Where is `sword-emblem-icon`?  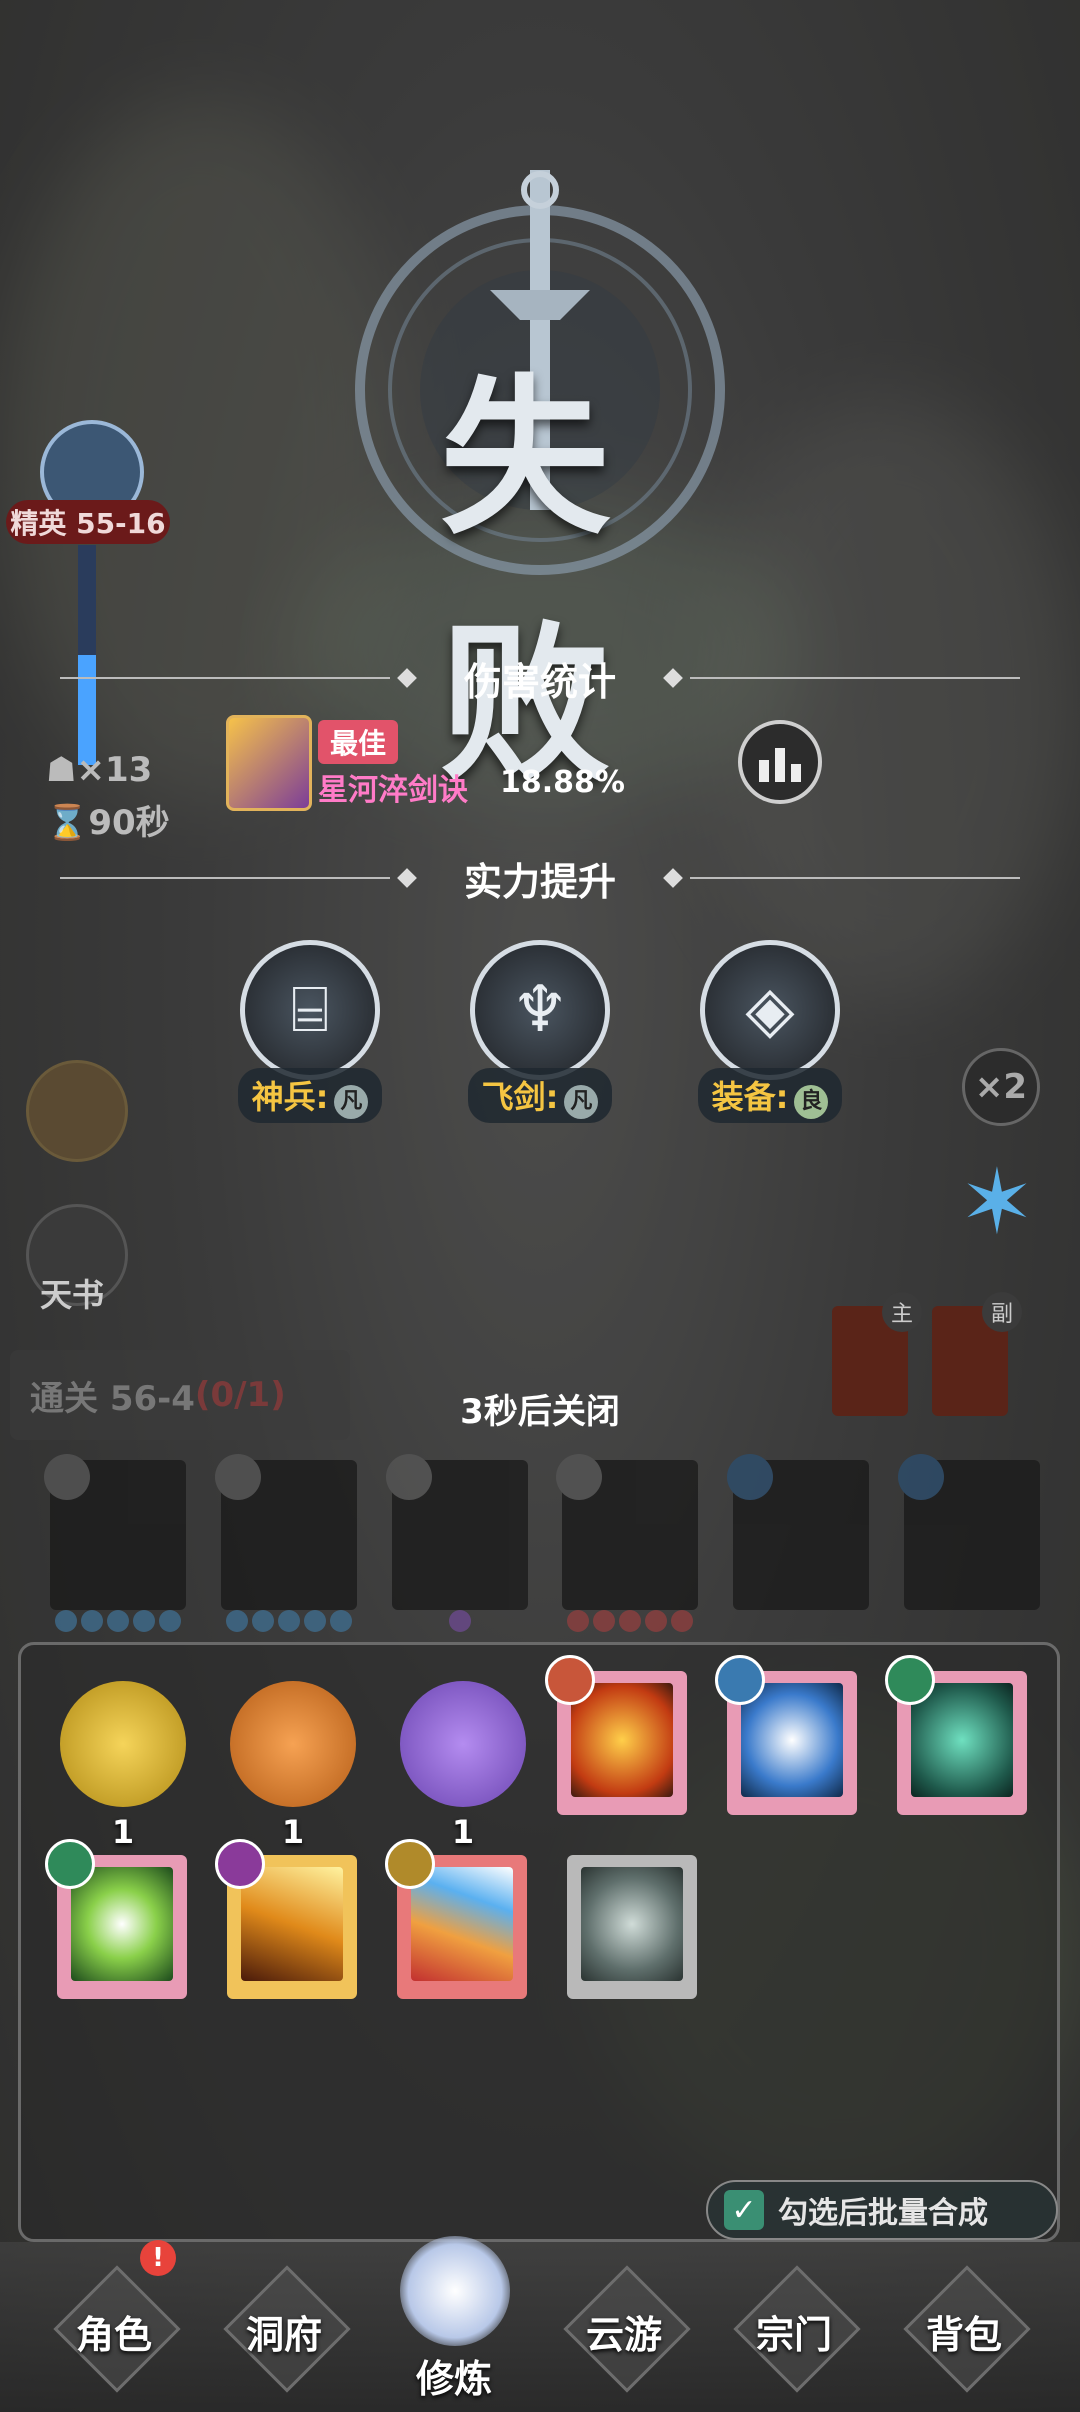 sword-emblem-icon is located at coordinates (410, 1864).